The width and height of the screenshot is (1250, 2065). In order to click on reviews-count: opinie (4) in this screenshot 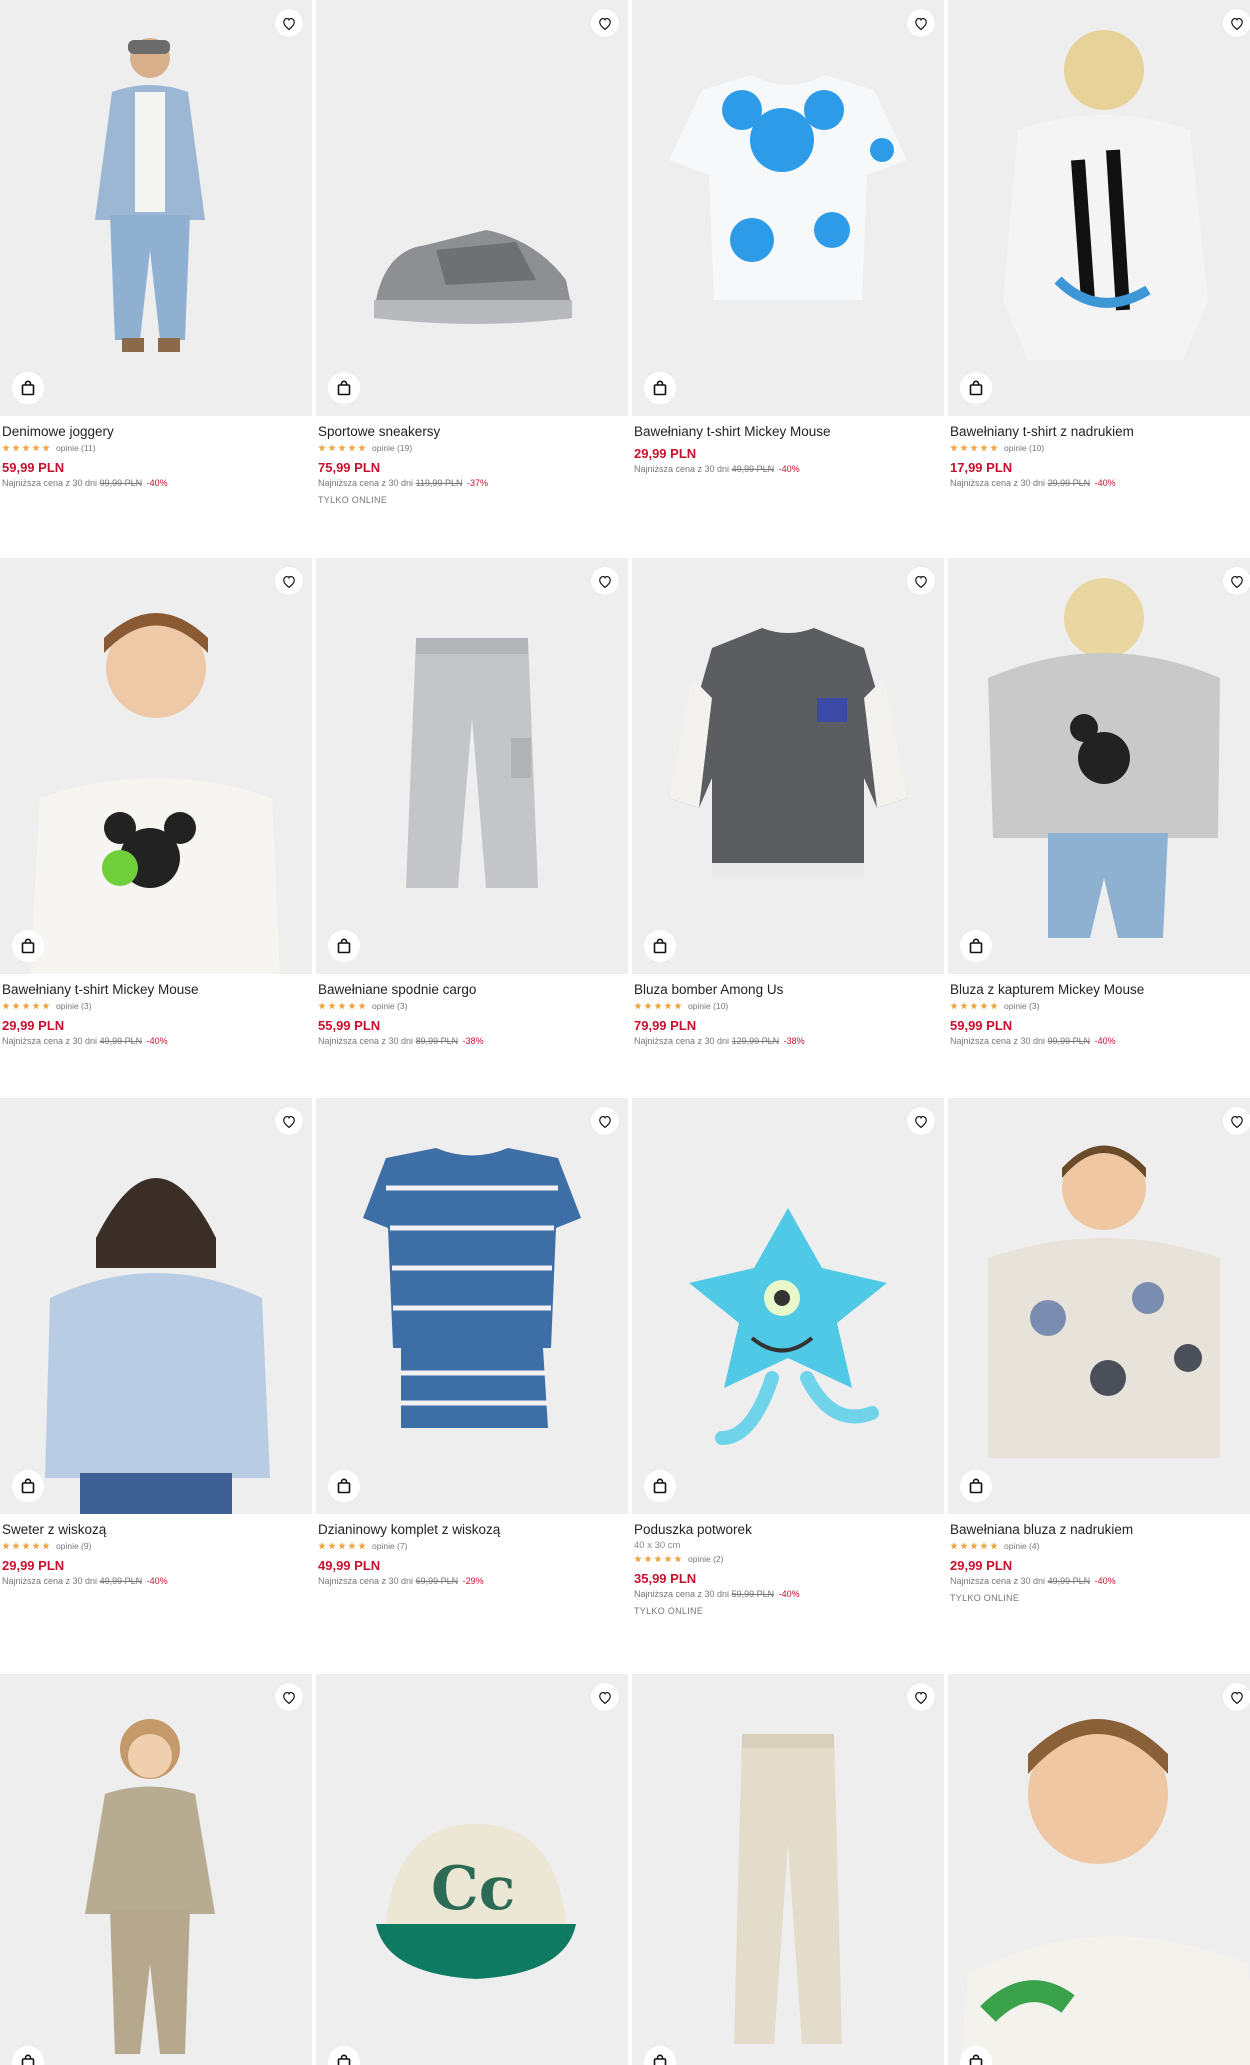, I will do `click(1021, 1546)`.